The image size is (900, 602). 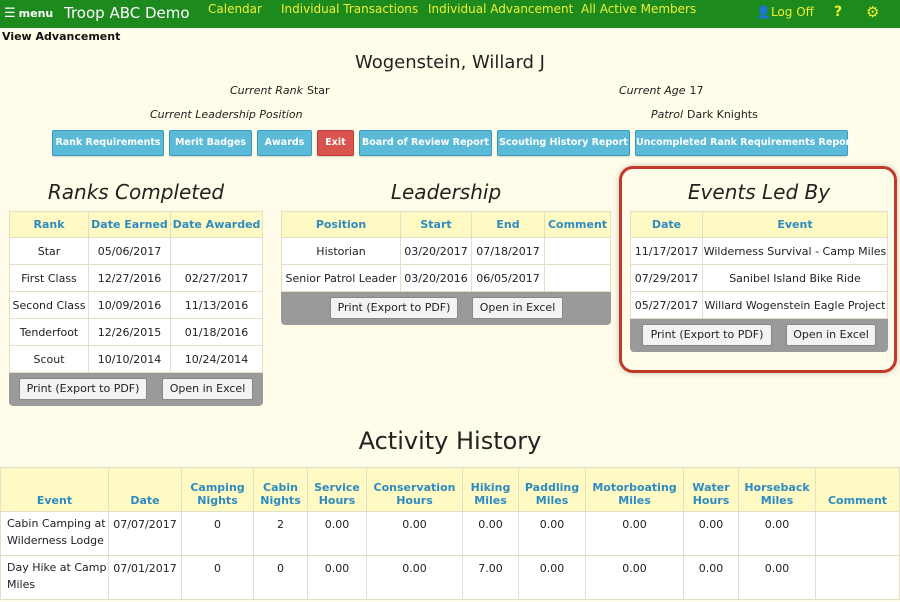 What do you see at coordinates (508, 224) in the screenshot?
I see `column-header: End` at bounding box center [508, 224].